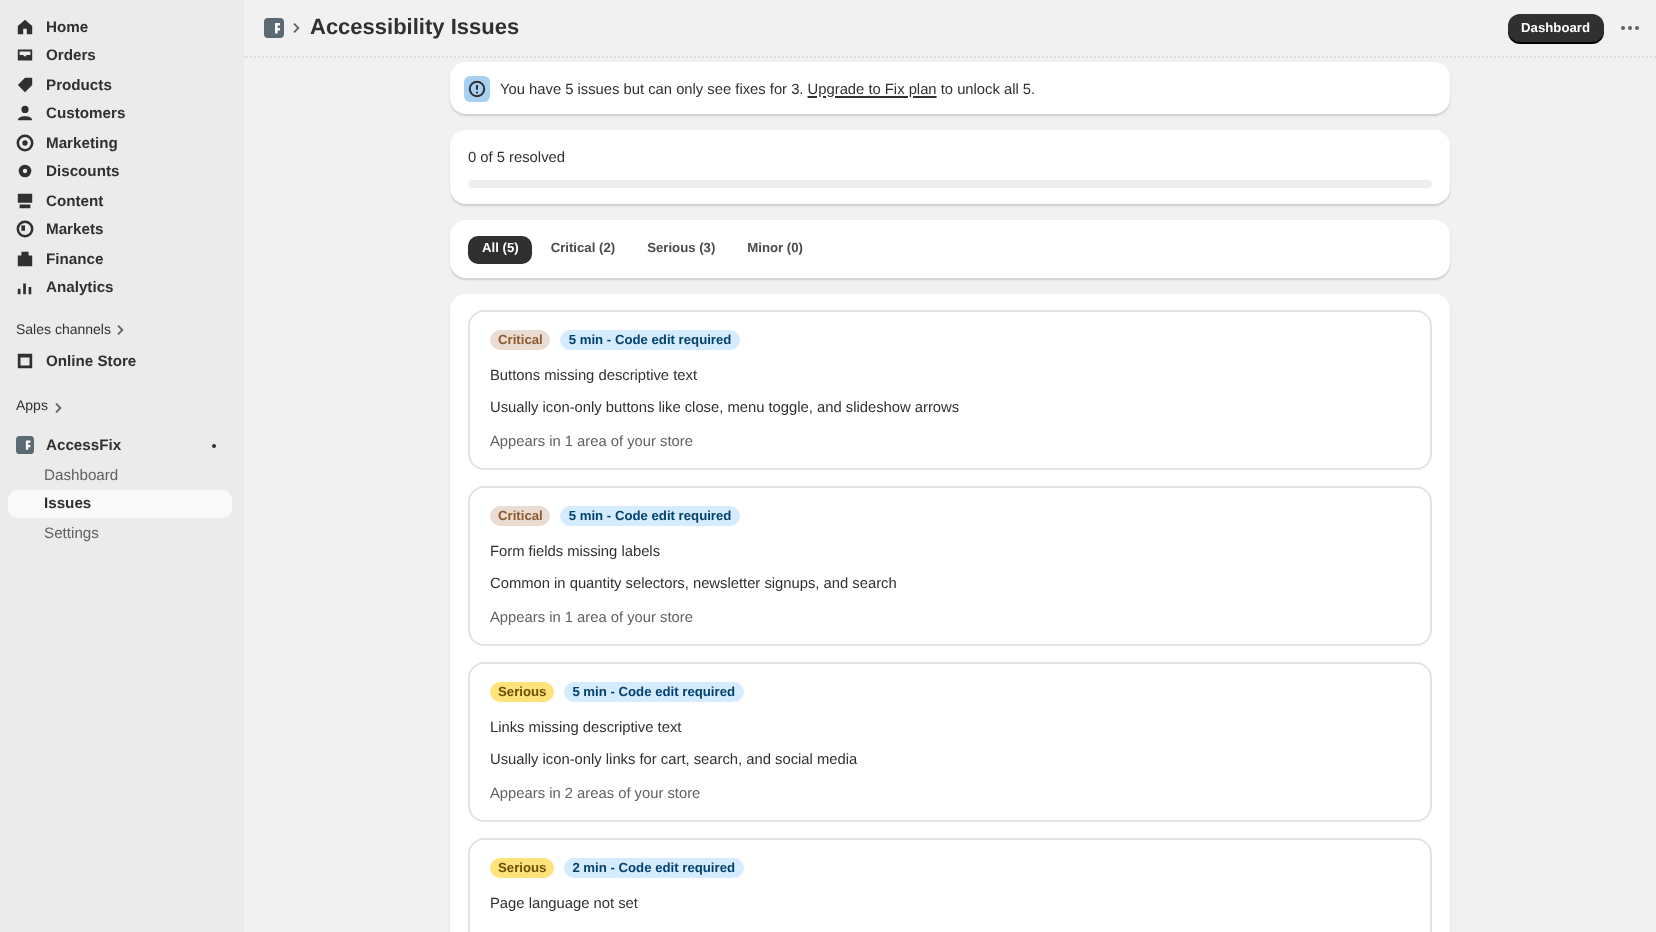  I want to click on page-title: Accessibility Issues, so click(416, 28).